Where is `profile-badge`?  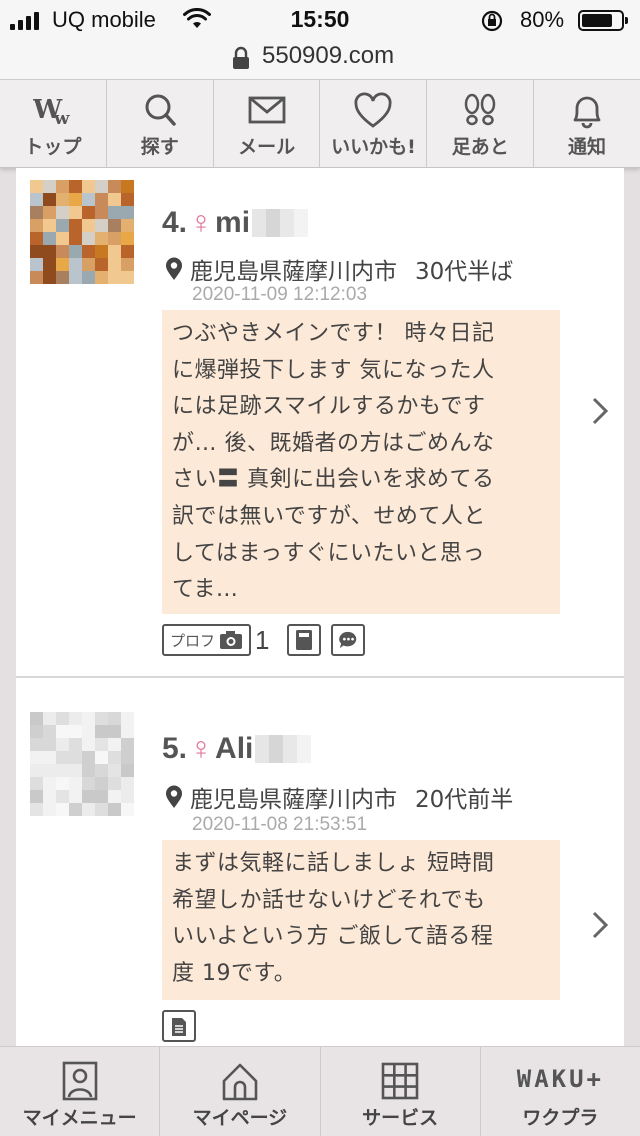 profile-badge is located at coordinates (179, 1026).